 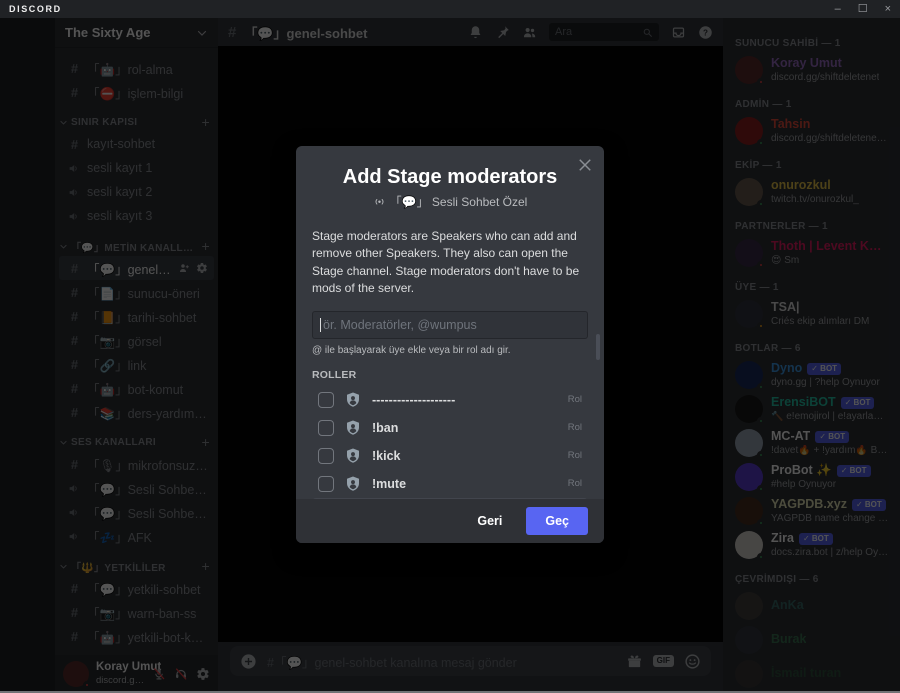 I want to click on close-icon, so click(x=585, y=165).